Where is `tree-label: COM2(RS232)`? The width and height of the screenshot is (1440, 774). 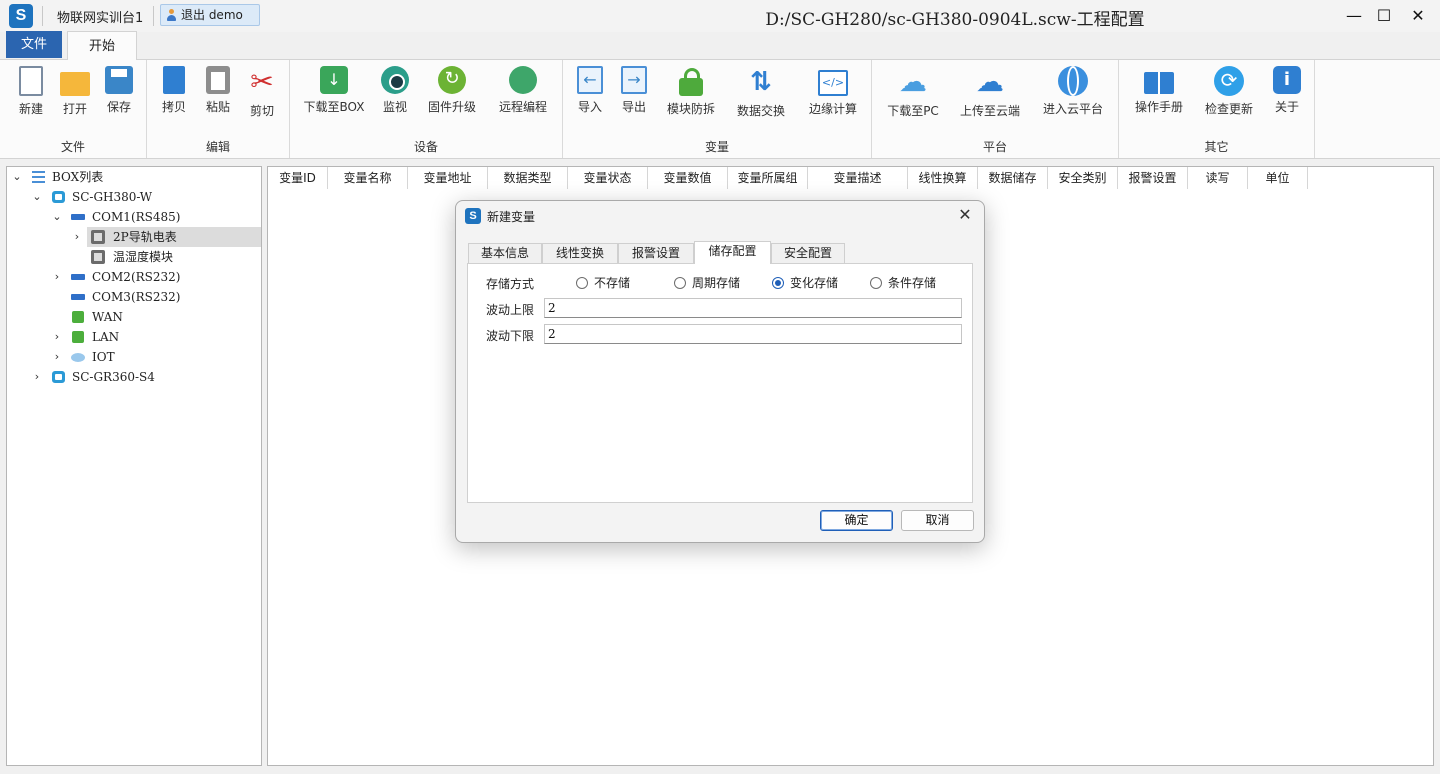
tree-label: COM2(RS232) is located at coordinates (136, 277).